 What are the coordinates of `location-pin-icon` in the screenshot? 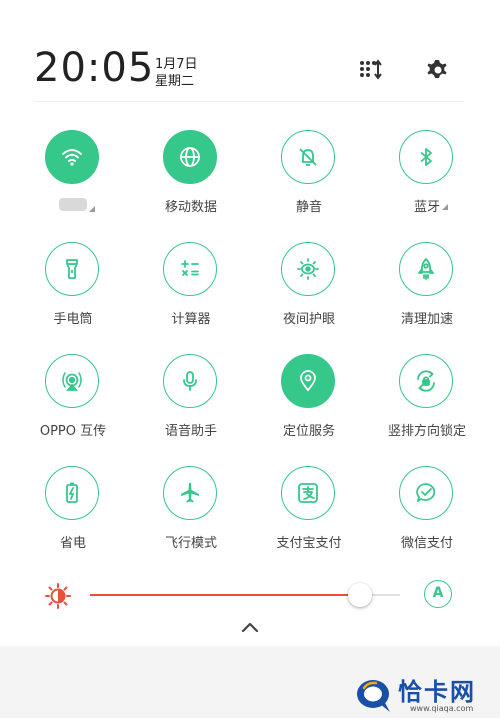 It's located at (308, 381).